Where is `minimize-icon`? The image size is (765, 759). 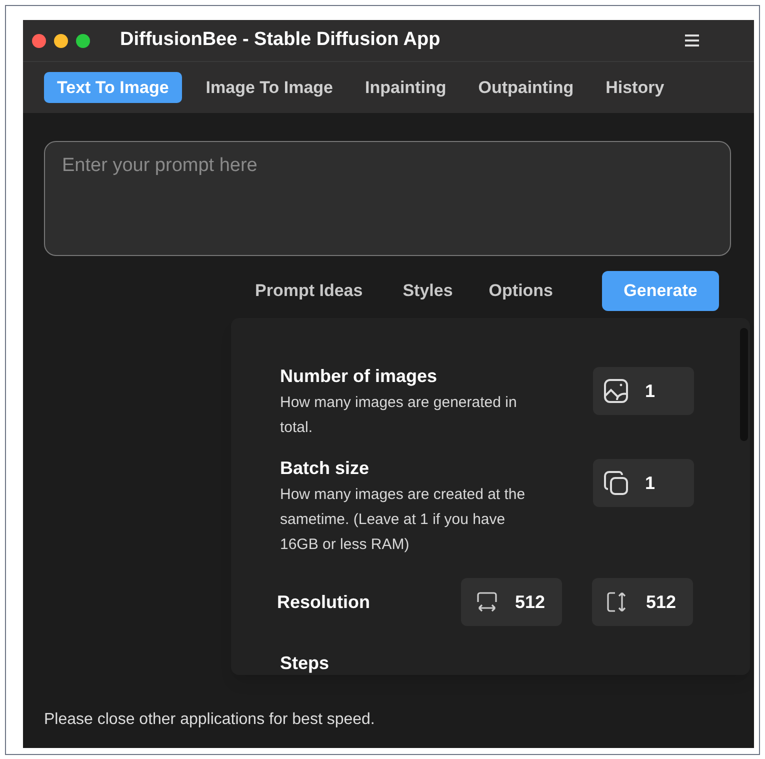
minimize-icon is located at coordinates (61, 41).